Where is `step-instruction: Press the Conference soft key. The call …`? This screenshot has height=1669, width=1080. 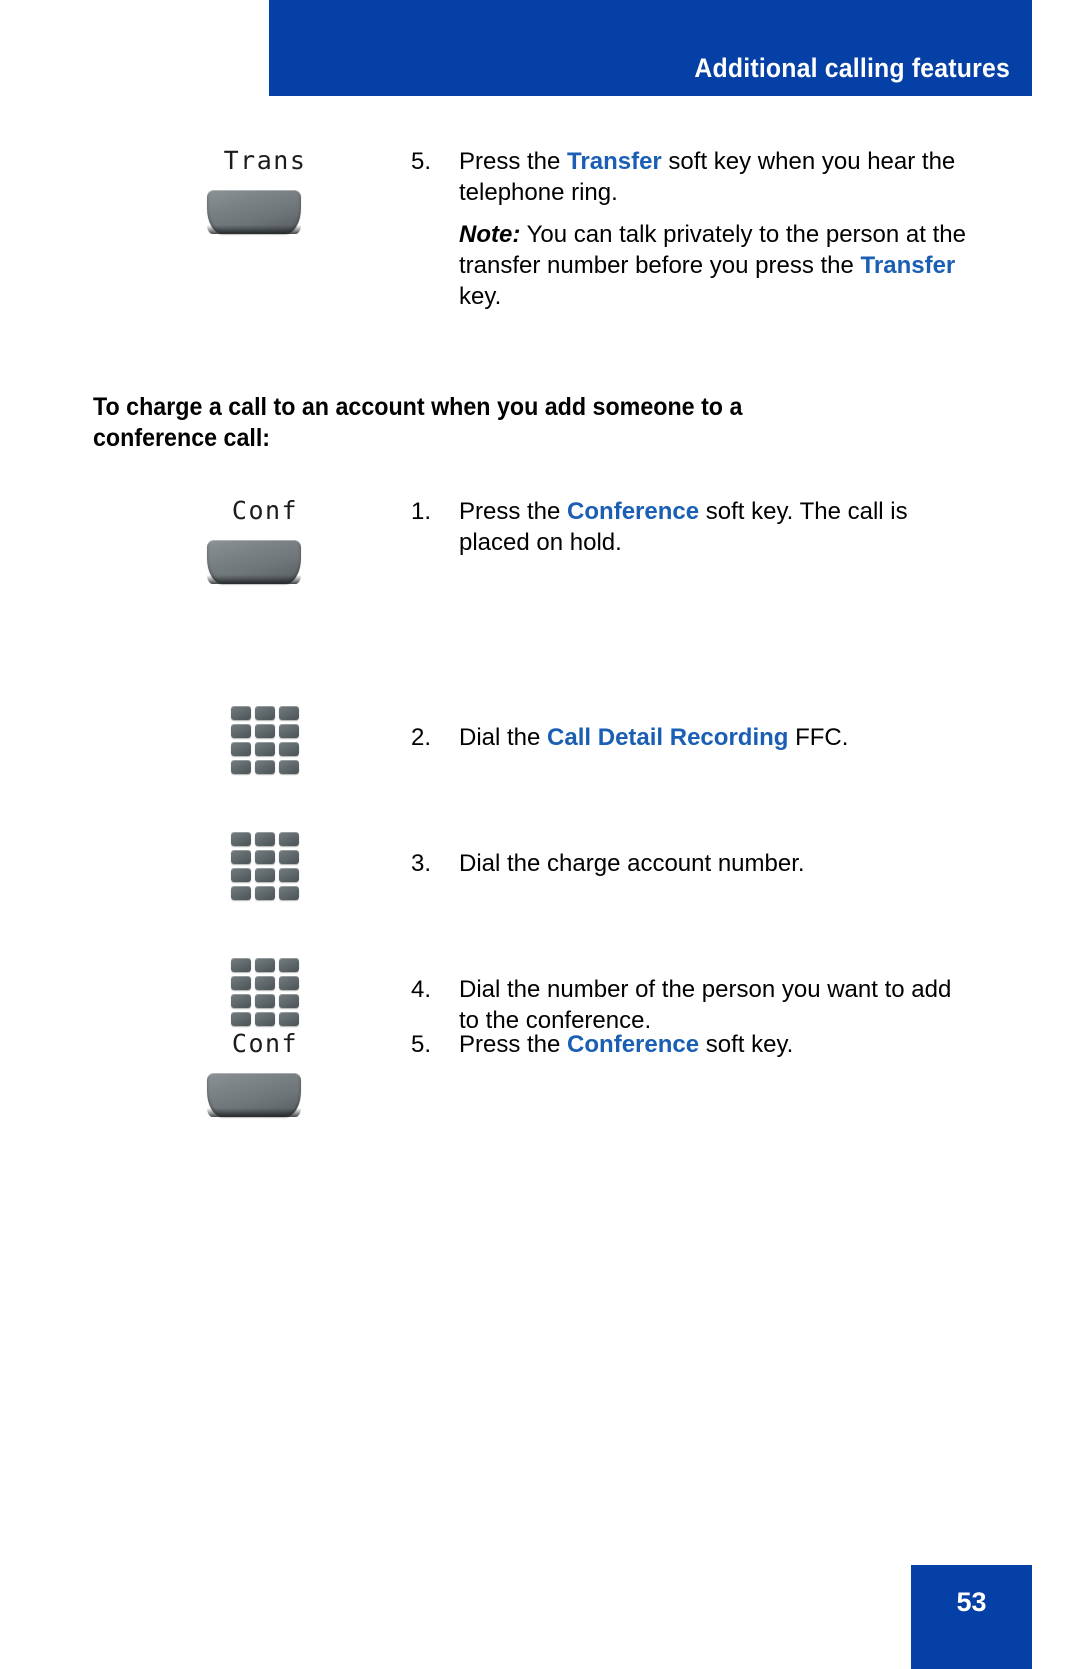 step-instruction: Press the Conference soft key. The call … is located at coordinates (715, 527).